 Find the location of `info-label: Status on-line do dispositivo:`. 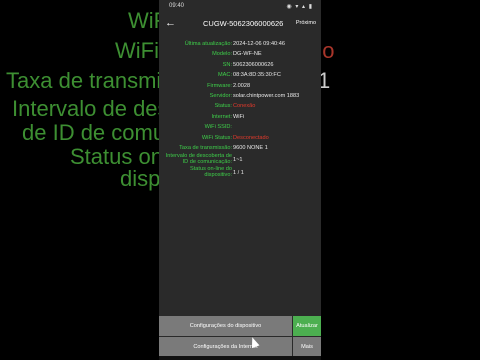

info-label: Status on-line do dispositivo: is located at coordinates (211, 172).